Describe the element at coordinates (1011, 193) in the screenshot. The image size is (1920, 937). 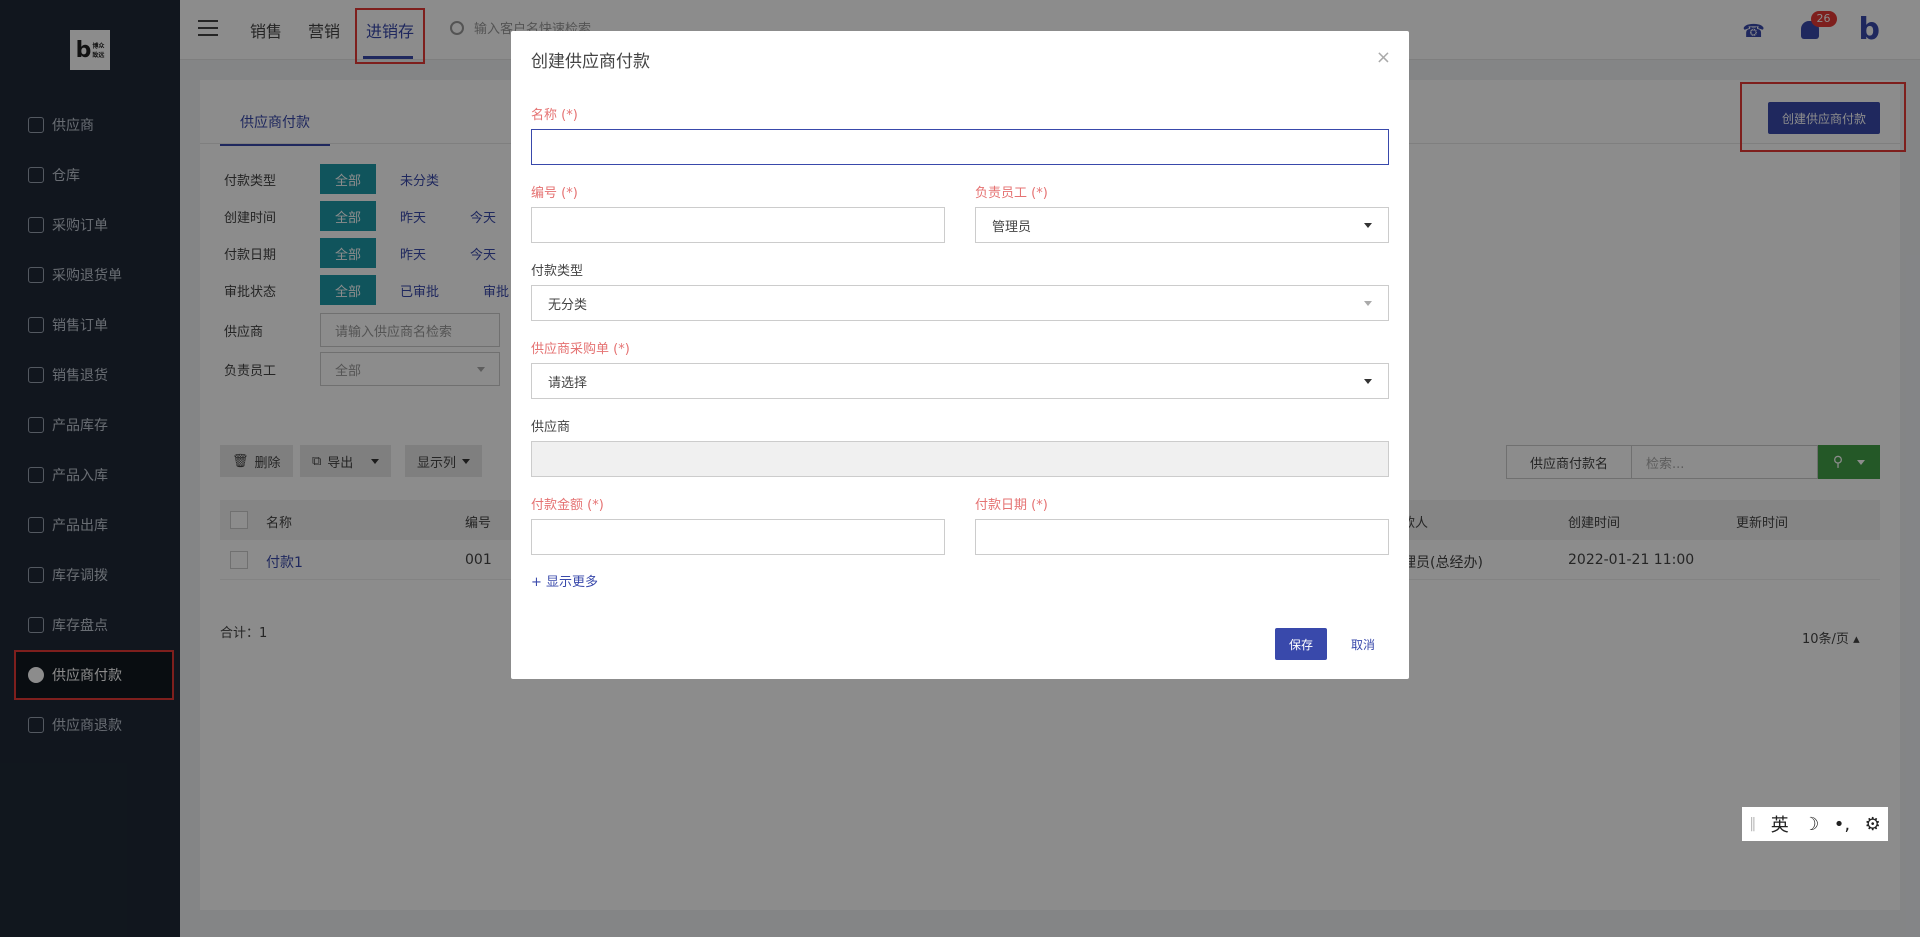
I see `owner-label: 负责员工 (*)` at that location.